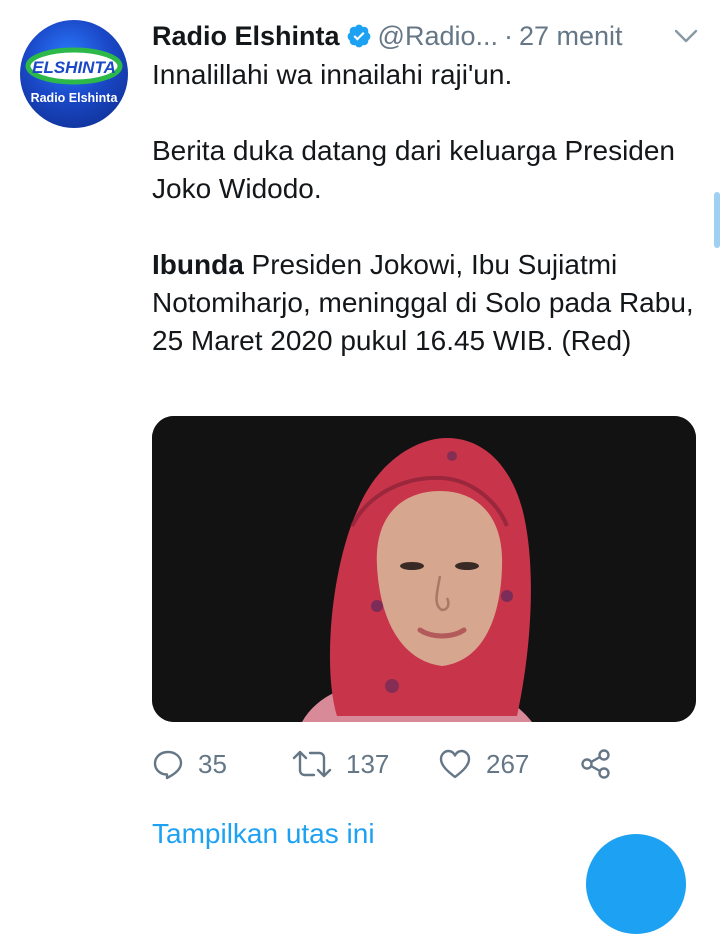  Describe the element at coordinates (358, 36) in the screenshot. I see `verified-badge-icon` at that location.